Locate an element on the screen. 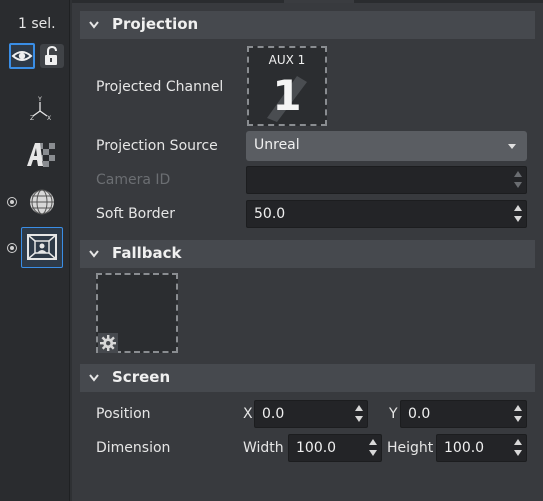 Image resolution: width=543 pixels, height=501 pixels. lock-toggle-button is located at coordinates (52, 56).